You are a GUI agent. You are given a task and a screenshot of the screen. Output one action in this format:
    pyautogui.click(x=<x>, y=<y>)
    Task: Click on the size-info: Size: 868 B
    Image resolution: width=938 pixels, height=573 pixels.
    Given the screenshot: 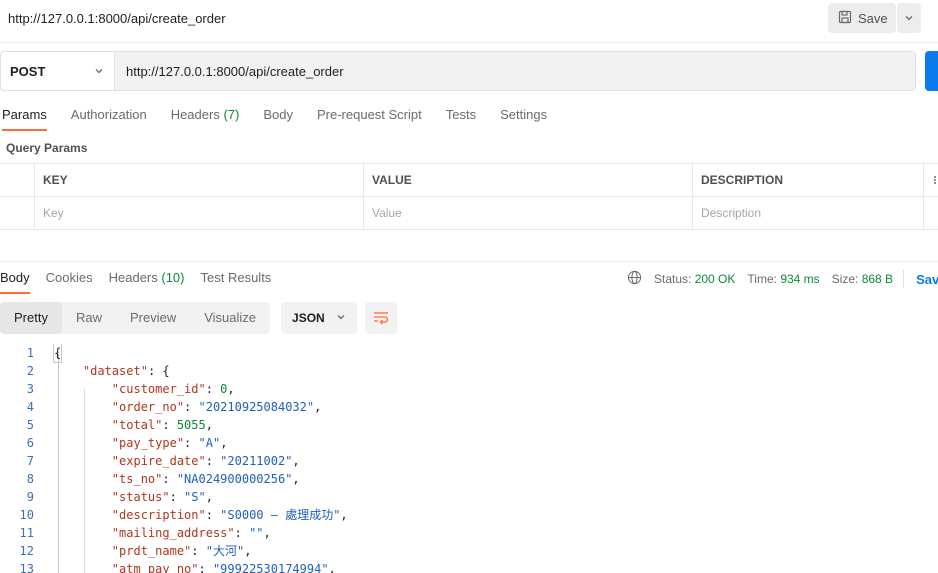 What is the action you would take?
    pyautogui.click(x=862, y=279)
    